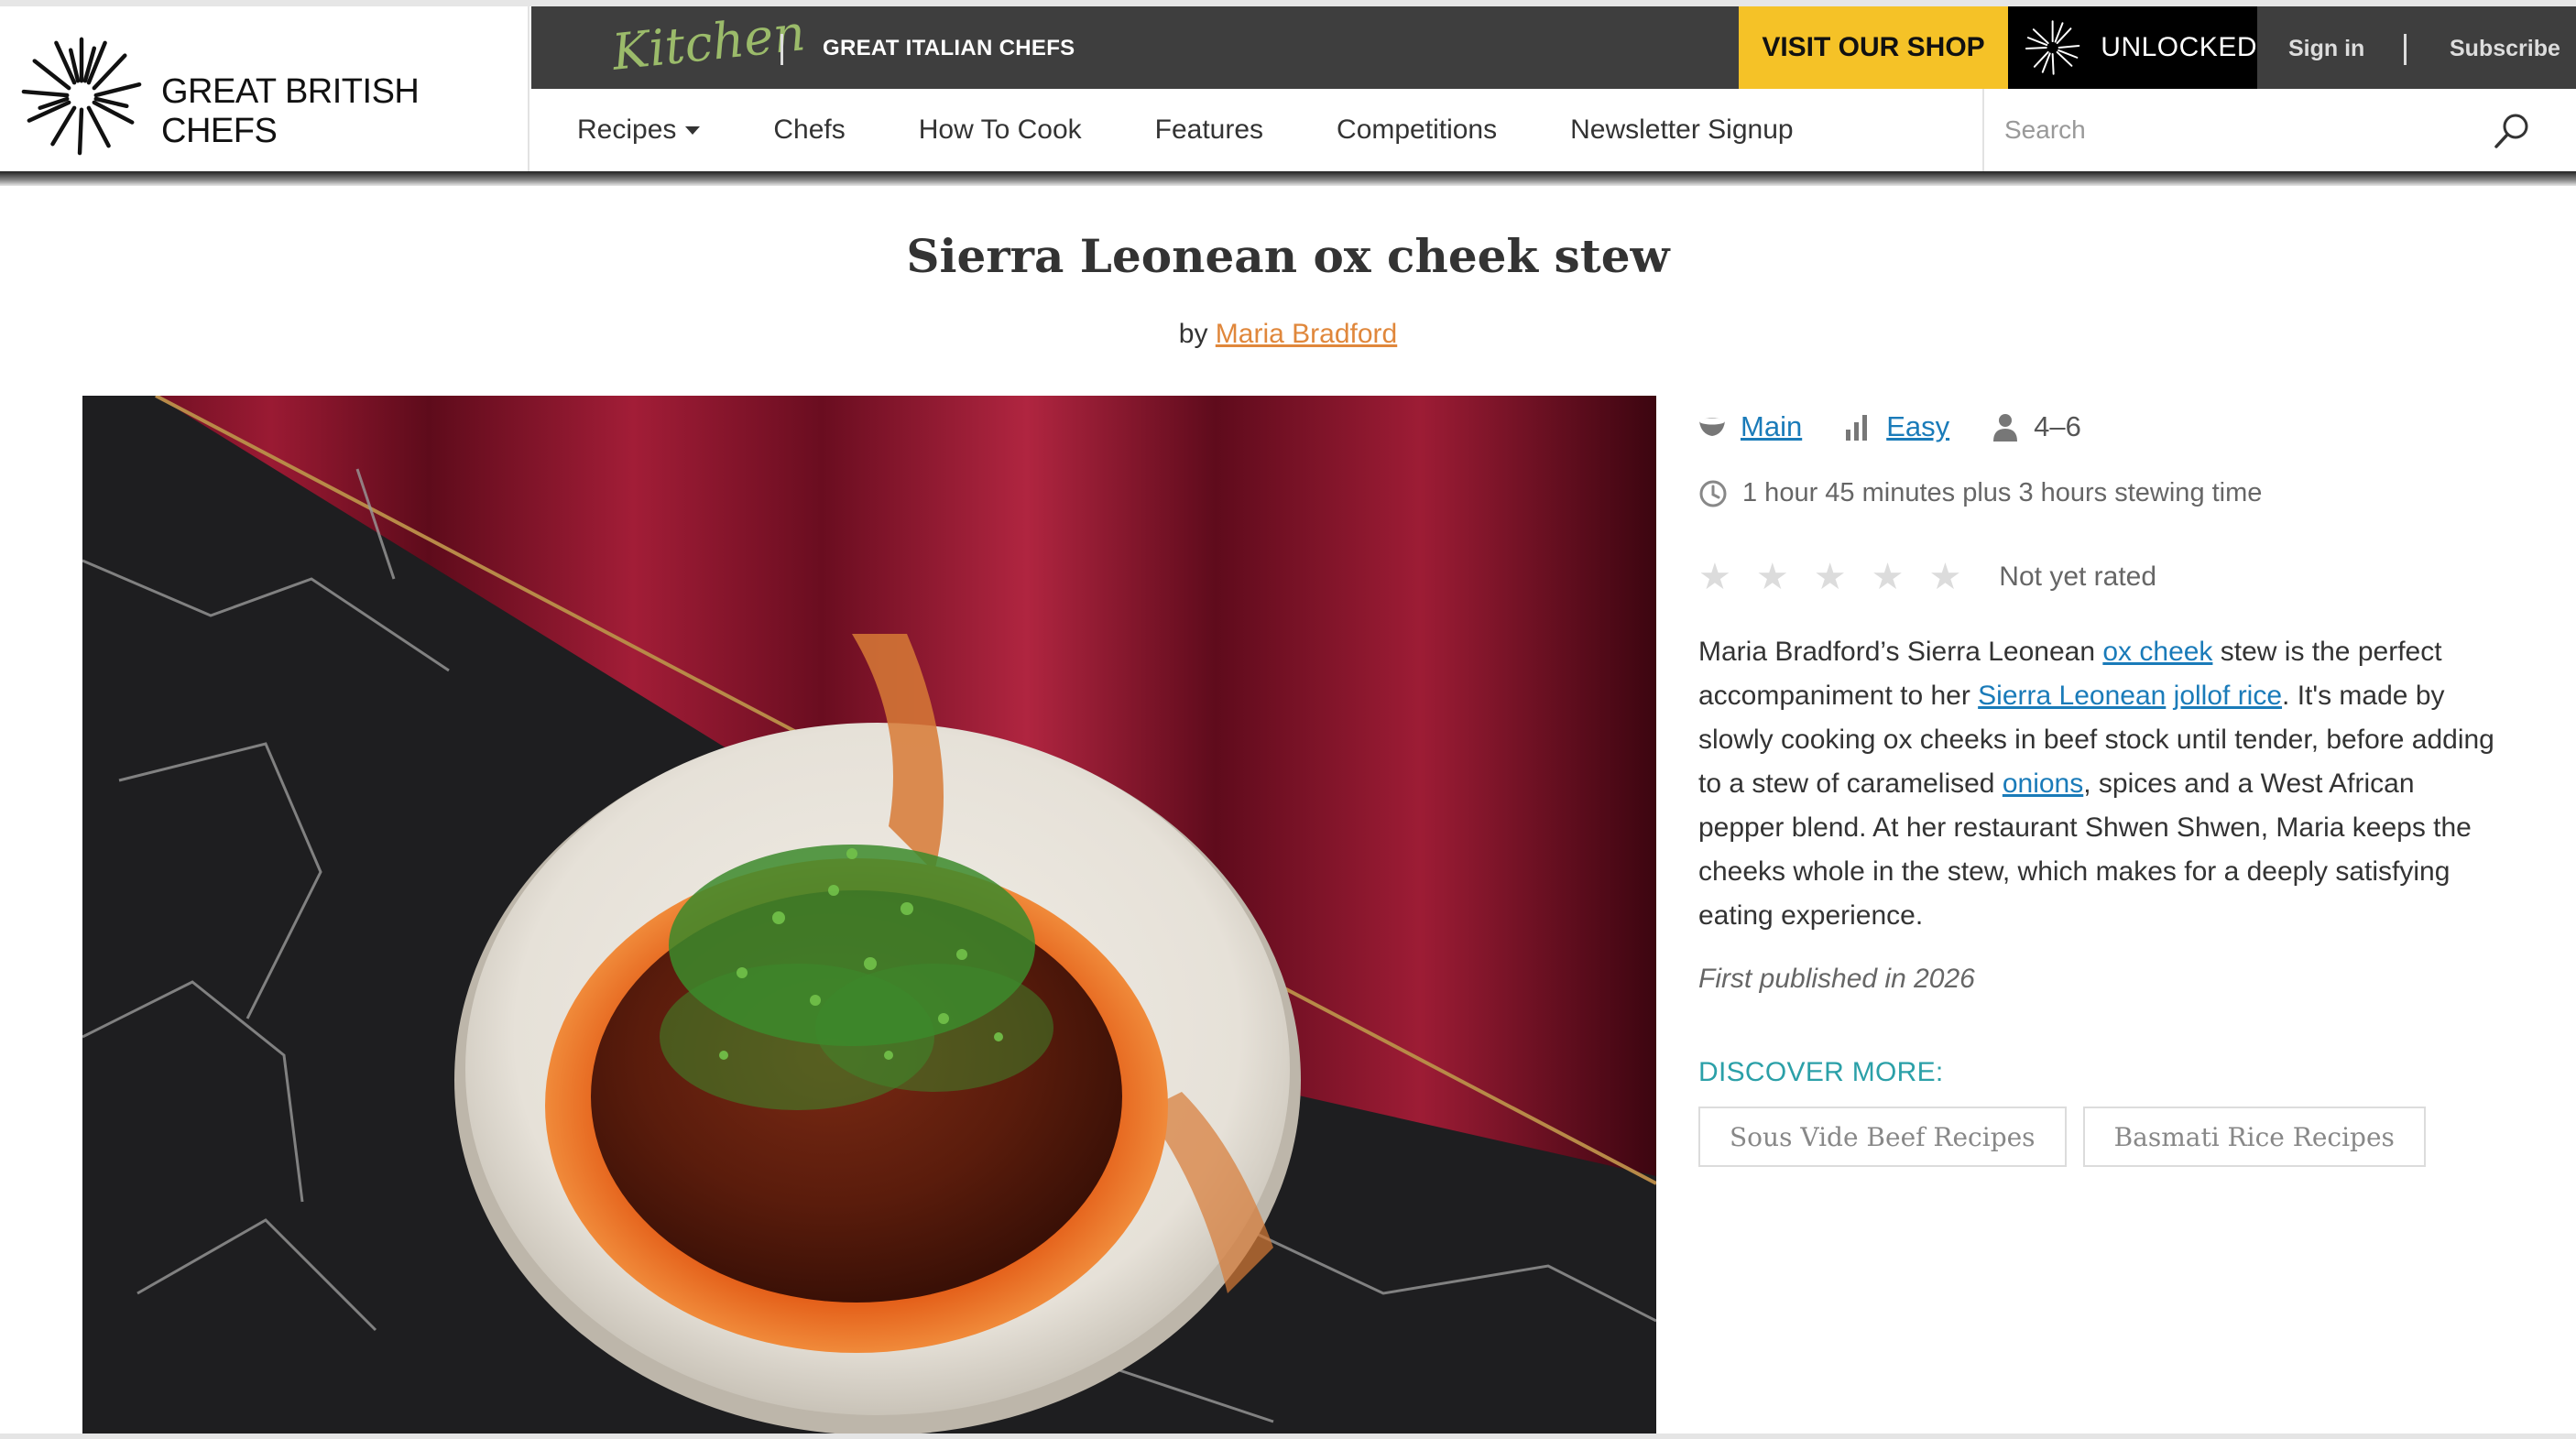 This screenshot has height=1439, width=2576. I want to click on rating-label: Not yet rated, so click(2078, 576).